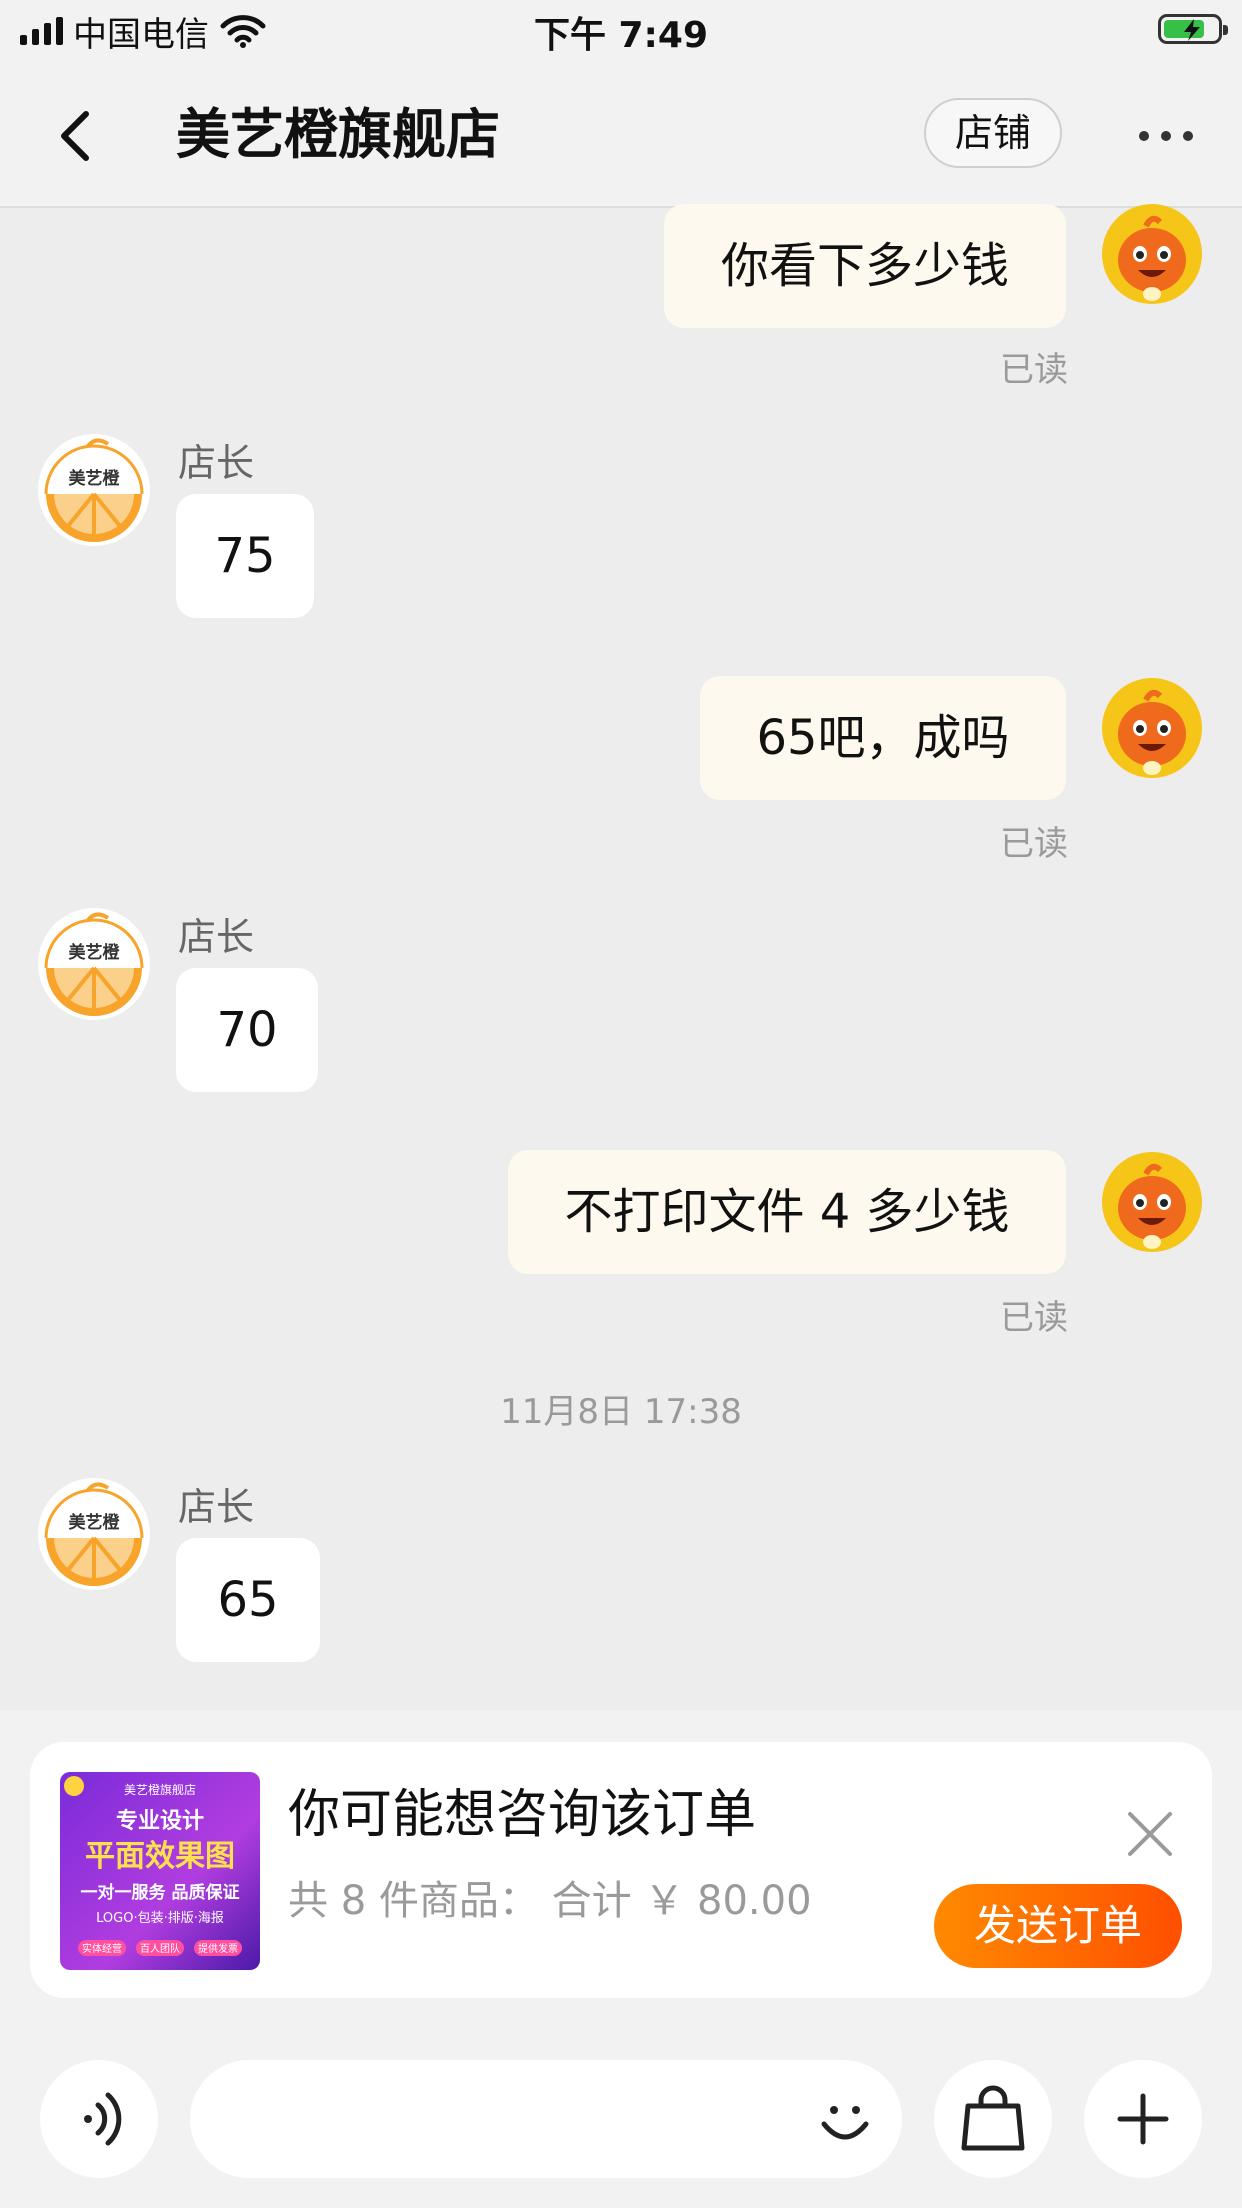 This screenshot has width=1242, height=2208. What do you see at coordinates (160, 1789) in the screenshot?
I see `thumbnail-shop-name: 美艺橙旗舰店` at bounding box center [160, 1789].